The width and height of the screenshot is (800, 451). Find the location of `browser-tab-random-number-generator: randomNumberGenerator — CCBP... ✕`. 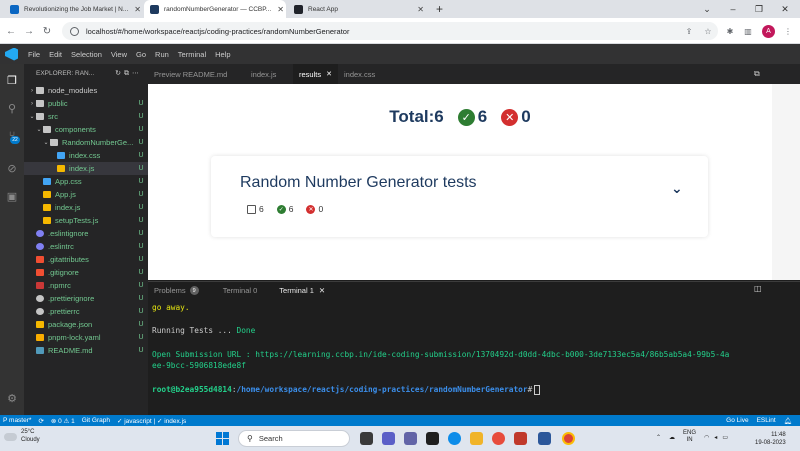

browser-tab-random-number-generator: randomNumberGenerator — CCBP... ✕ is located at coordinates (215, 9).